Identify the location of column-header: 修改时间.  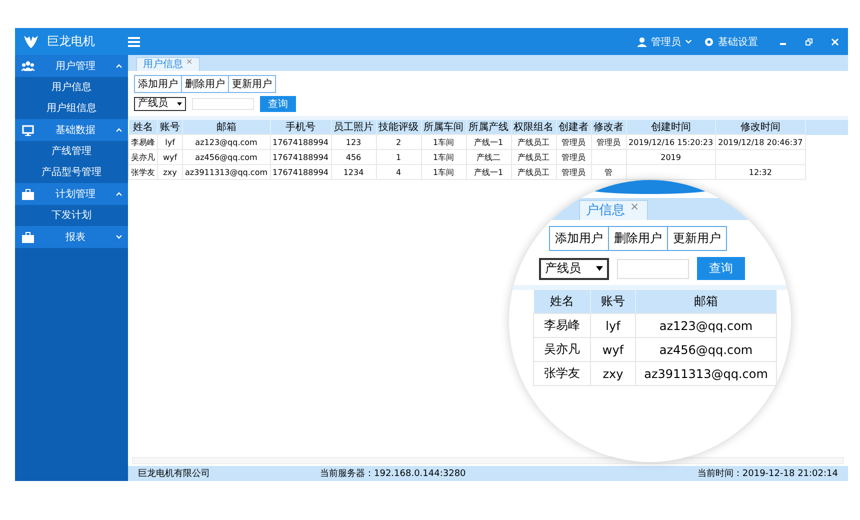
(761, 127).